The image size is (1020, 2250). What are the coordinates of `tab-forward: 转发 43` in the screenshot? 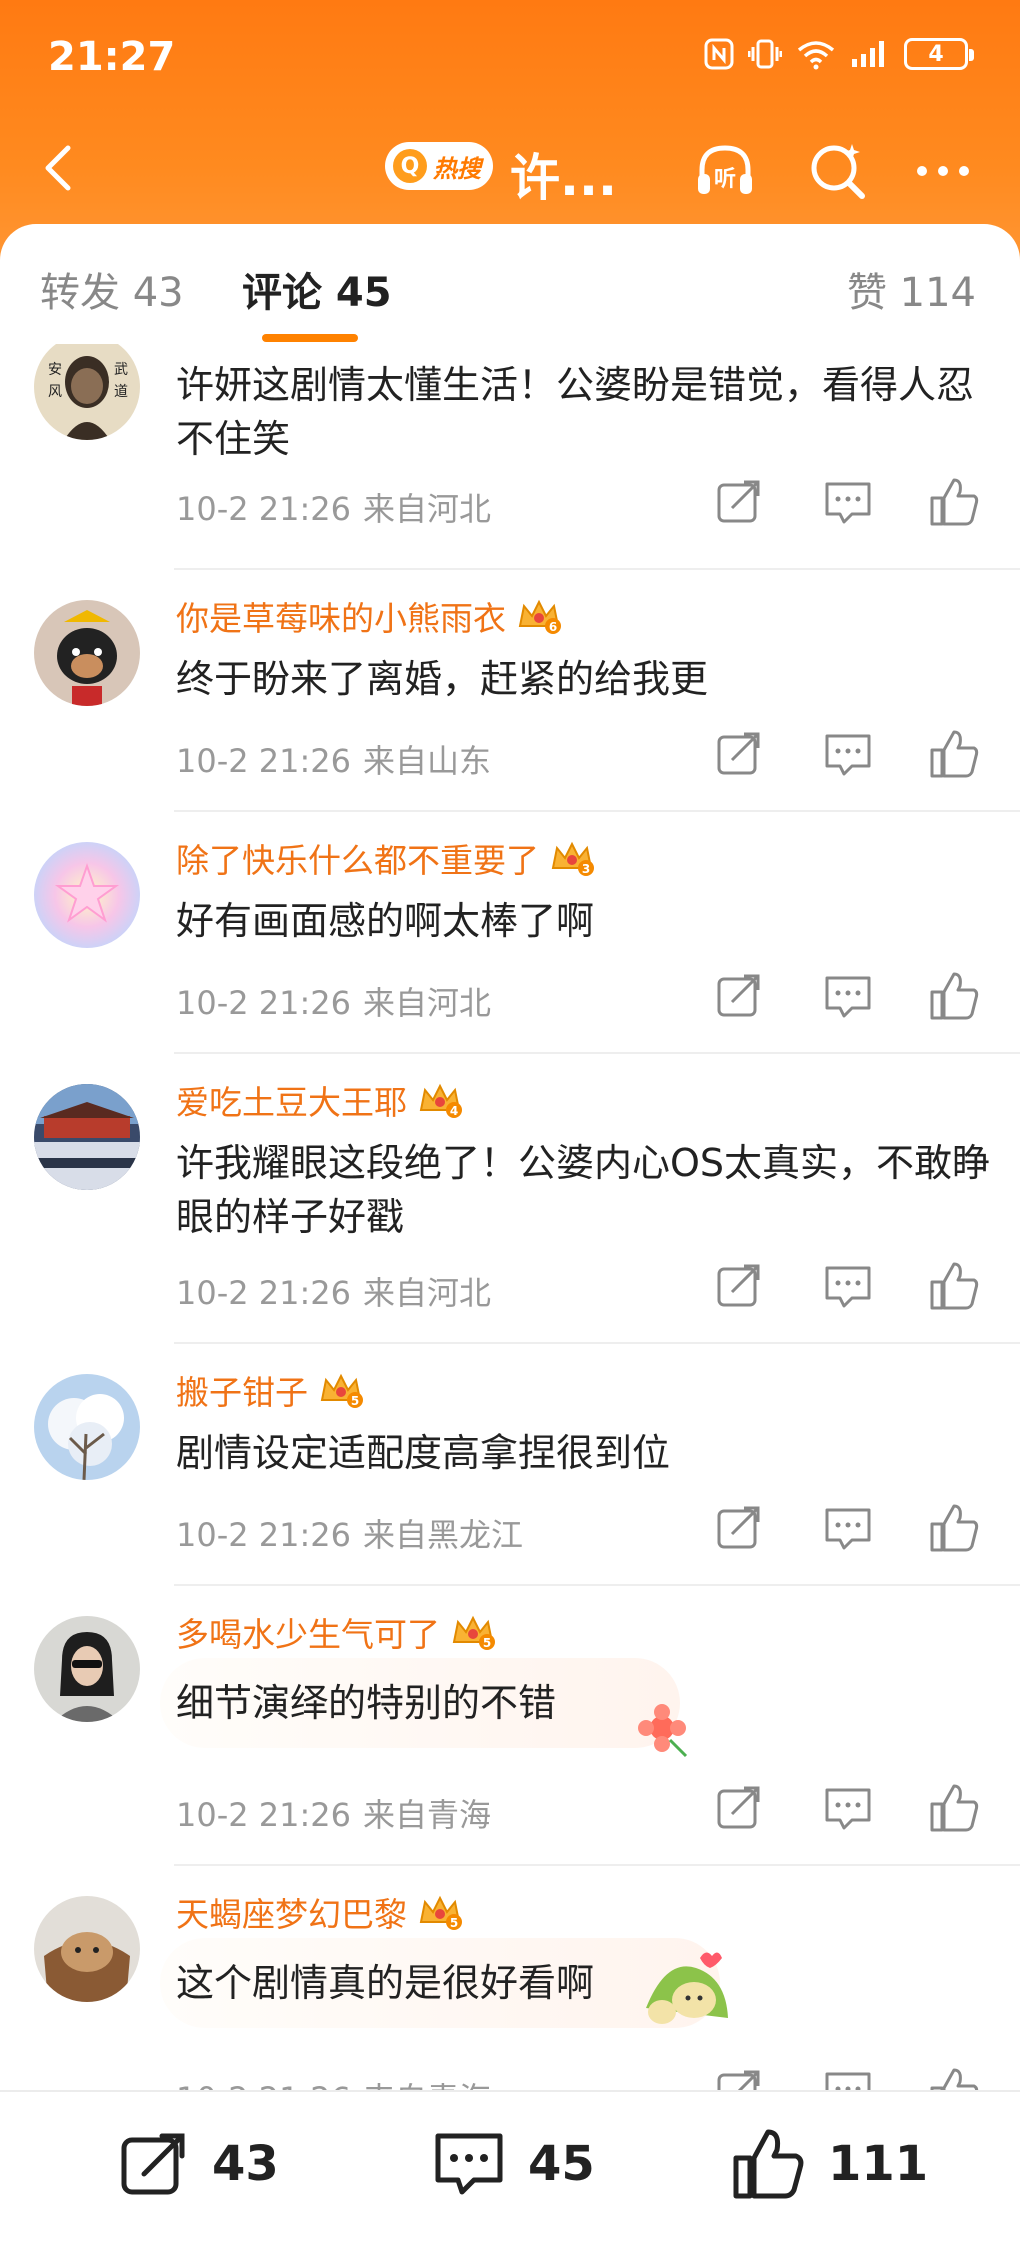 It's located at (112, 289).